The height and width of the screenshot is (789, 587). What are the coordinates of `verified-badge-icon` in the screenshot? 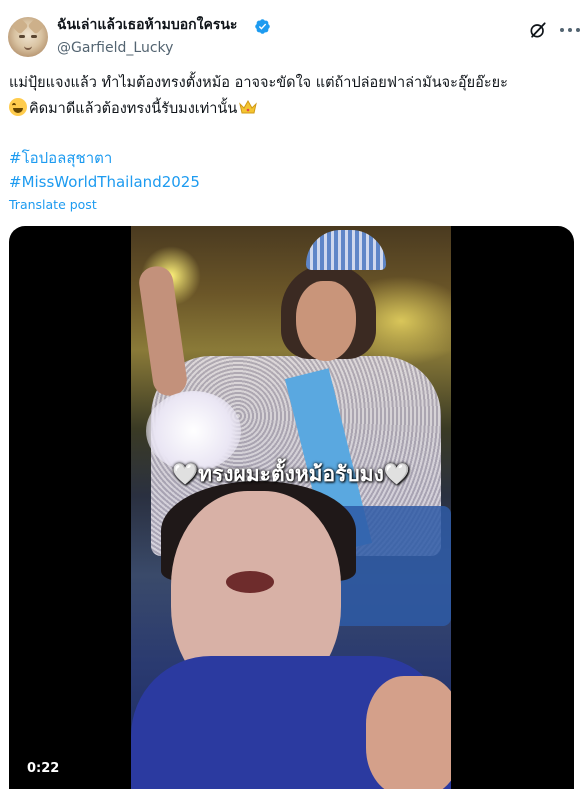 It's located at (262, 26).